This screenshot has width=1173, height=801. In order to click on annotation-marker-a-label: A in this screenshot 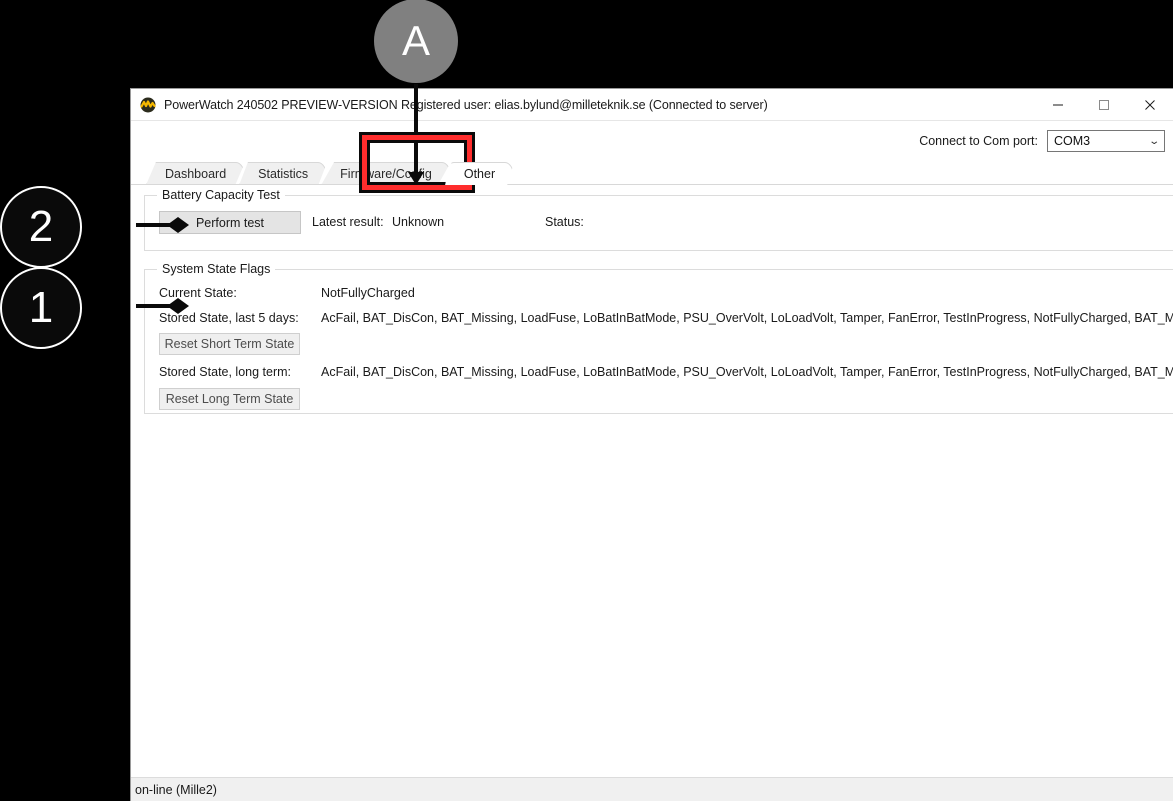, I will do `click(415, 40)`.